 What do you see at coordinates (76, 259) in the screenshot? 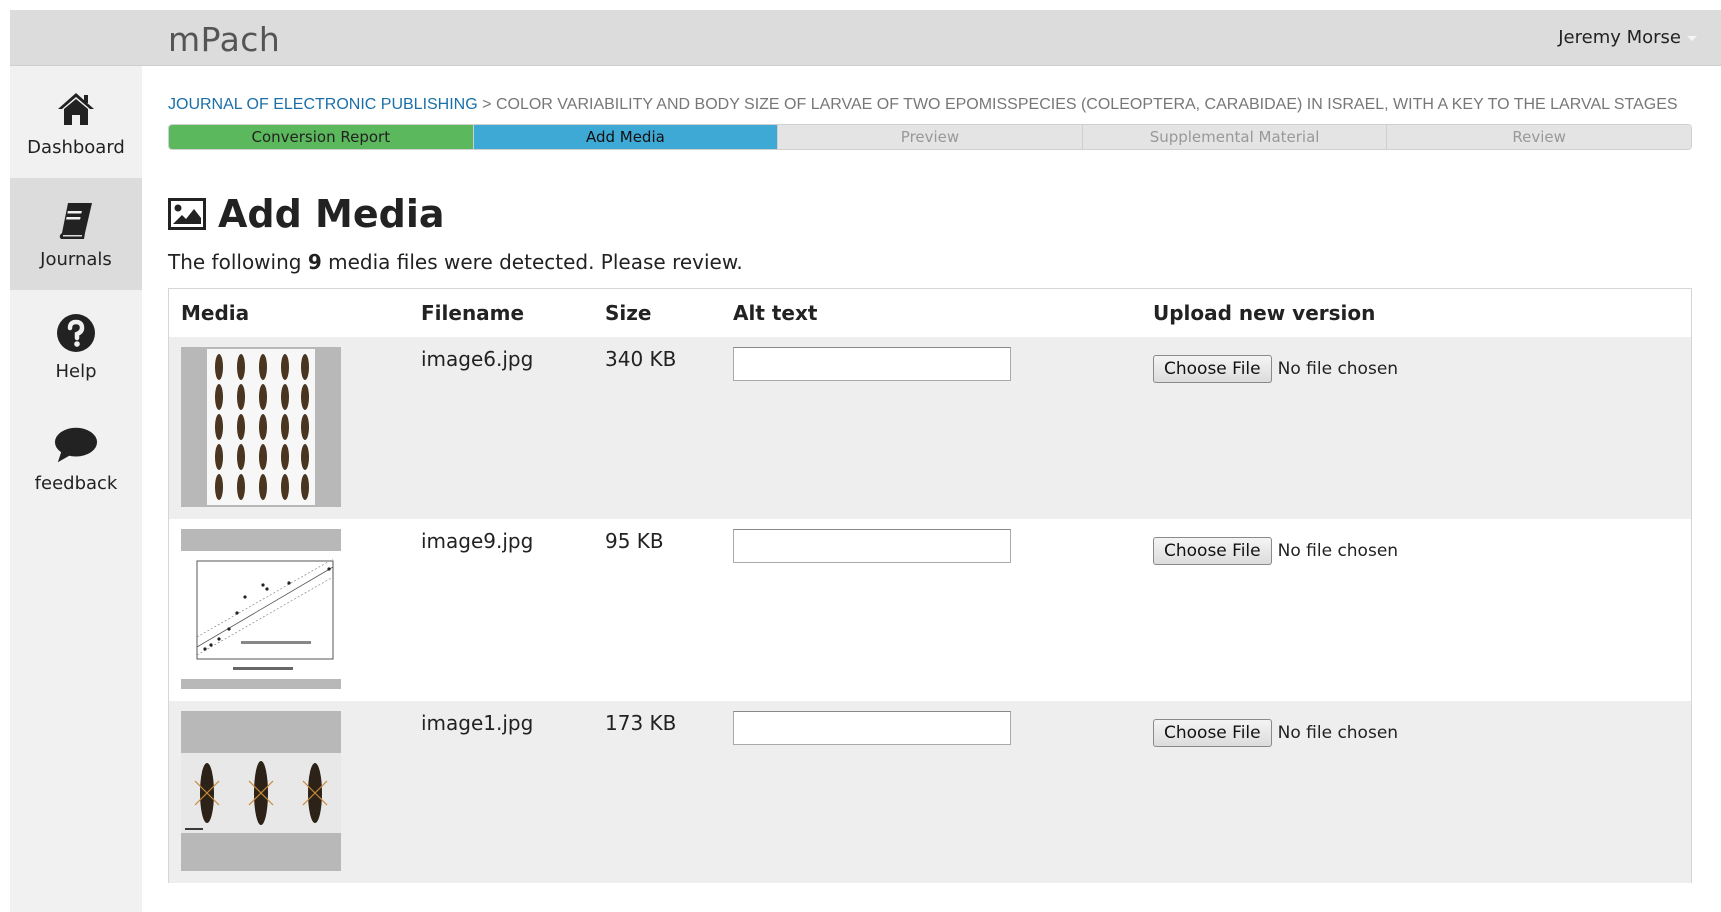
I see `sidebar-item-label: Journals` at bounding box center [76, 259].